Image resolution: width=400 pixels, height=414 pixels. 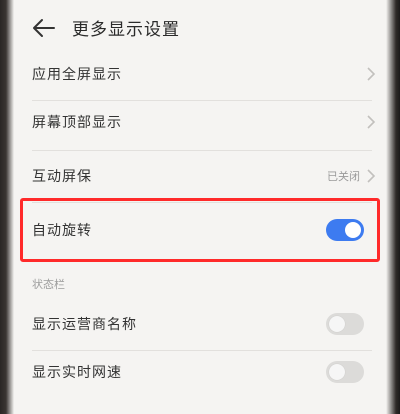 What do you see at coordinates (200, 176) in the screenshot?
I see `setting-screensaver: 互动屏保 已关闭` at bounding box center [200, 176].